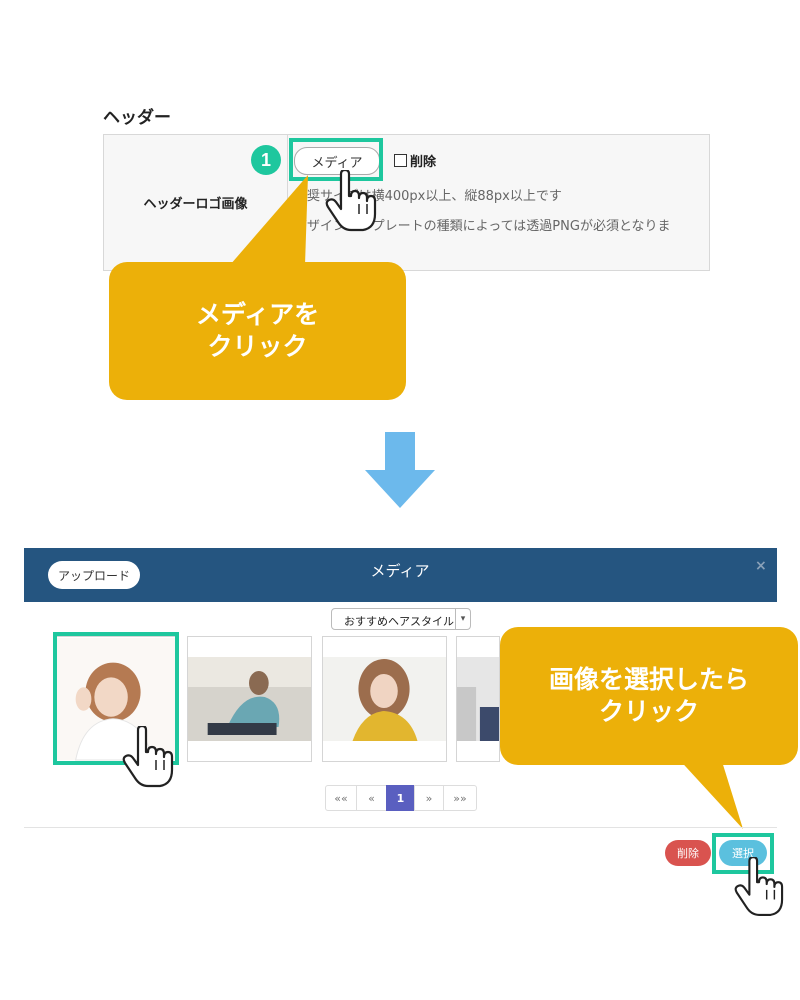 The height and width of the screenshot is (1000, 800). I want to click on delete-label: 削除, so click(423, 162).